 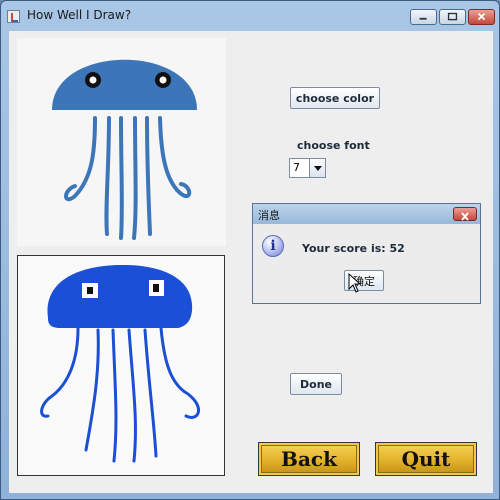 I want to click on minimize-button, so click(x=423, y=17).